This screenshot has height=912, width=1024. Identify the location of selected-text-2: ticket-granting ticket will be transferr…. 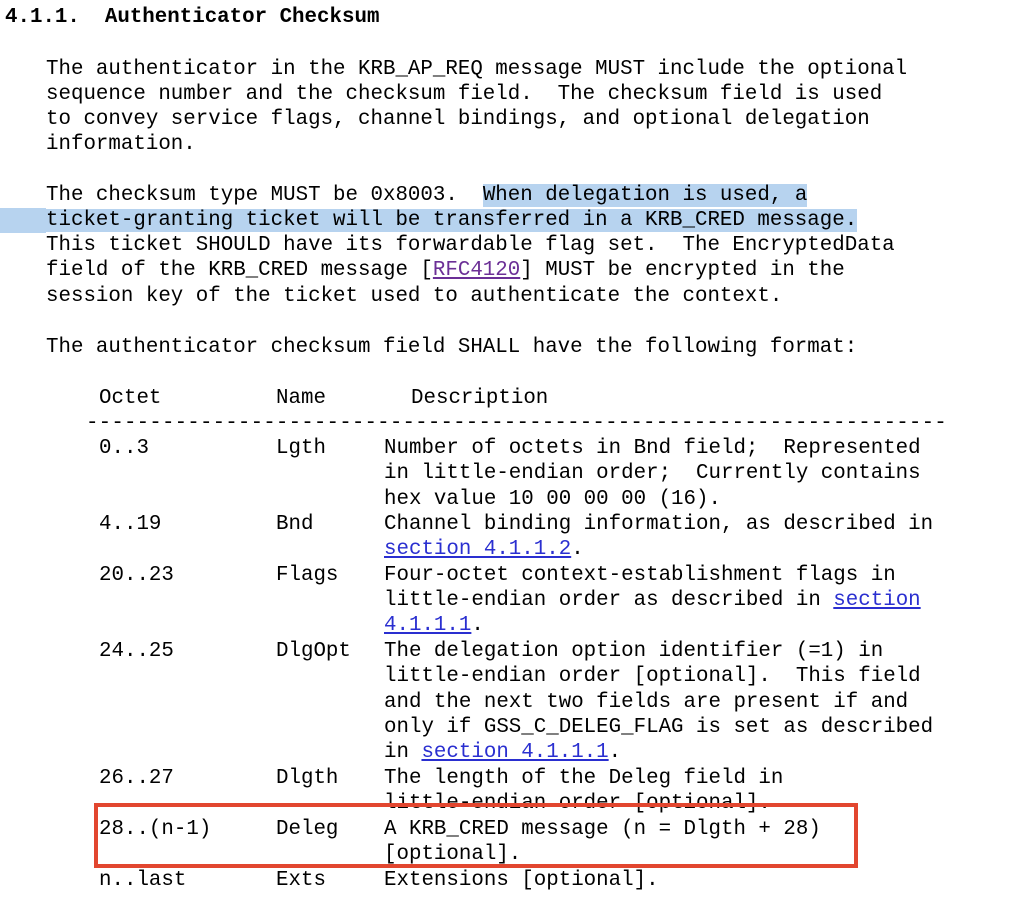
(452, 220).